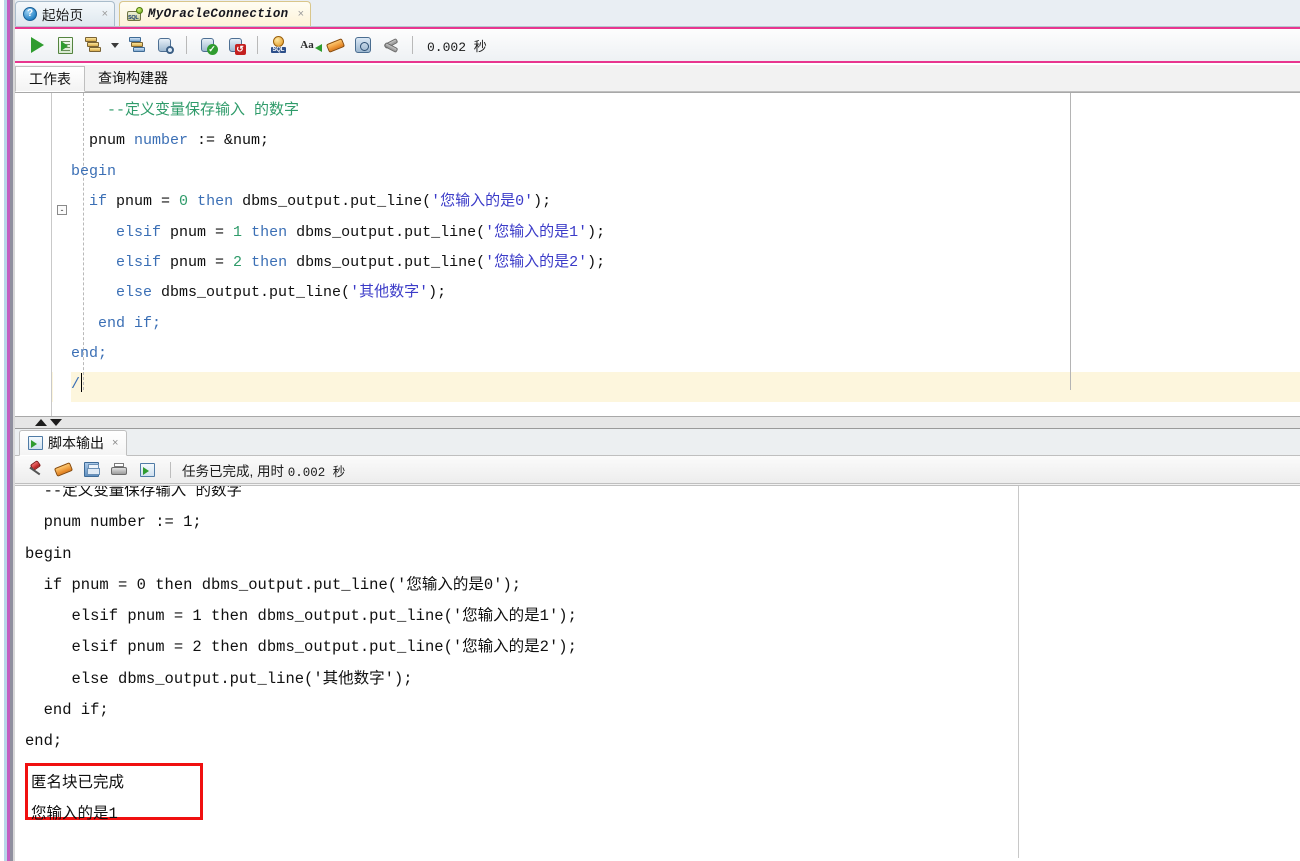 The width and height of the screenshot is (1300, 861). I want to click on explain-plan-dropdown, so click(115, 45).